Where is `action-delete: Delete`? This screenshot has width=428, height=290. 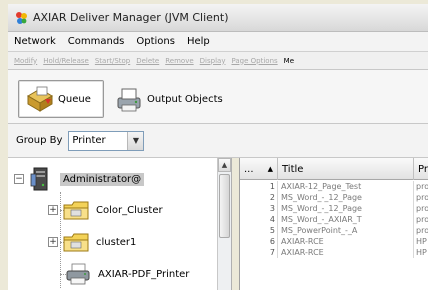 action-delete: Delete is located at coordinates (147, 61).